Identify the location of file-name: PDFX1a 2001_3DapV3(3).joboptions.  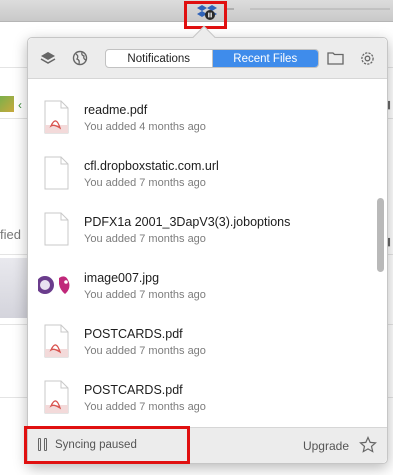
(187, 222).